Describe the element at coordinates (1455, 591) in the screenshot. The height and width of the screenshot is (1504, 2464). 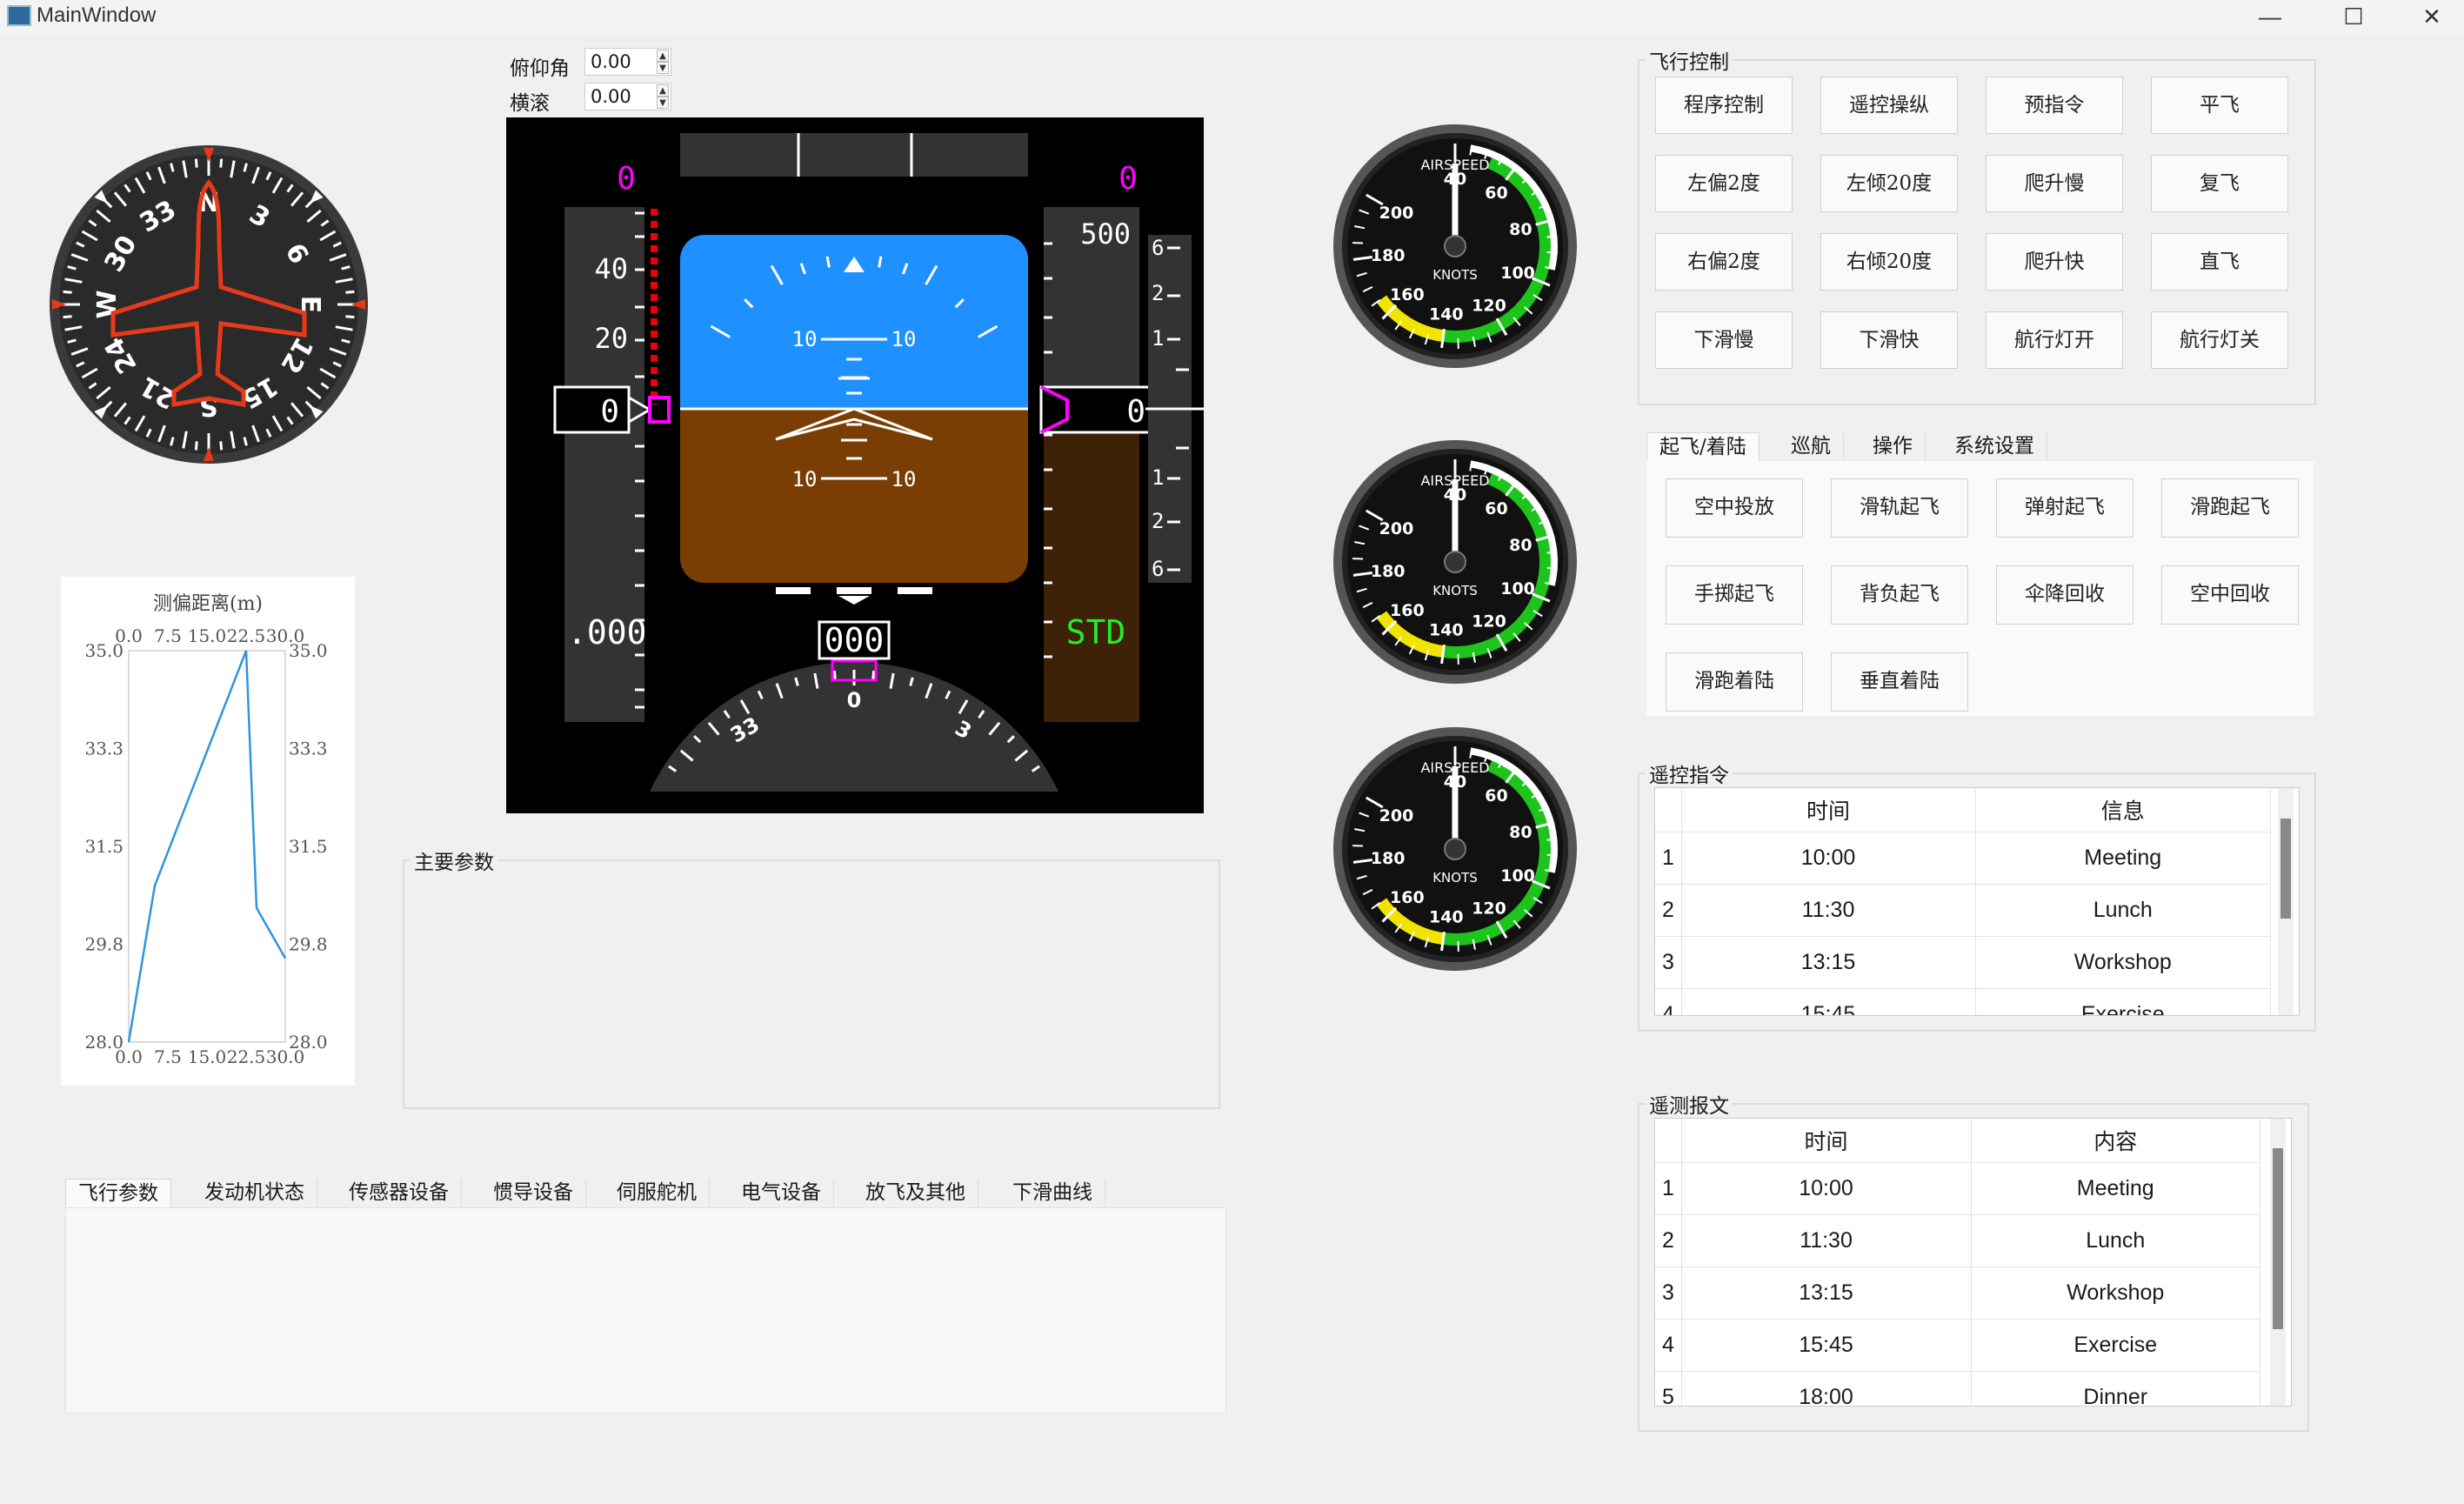
I see `airspeed-units: KNOTS` at that location.